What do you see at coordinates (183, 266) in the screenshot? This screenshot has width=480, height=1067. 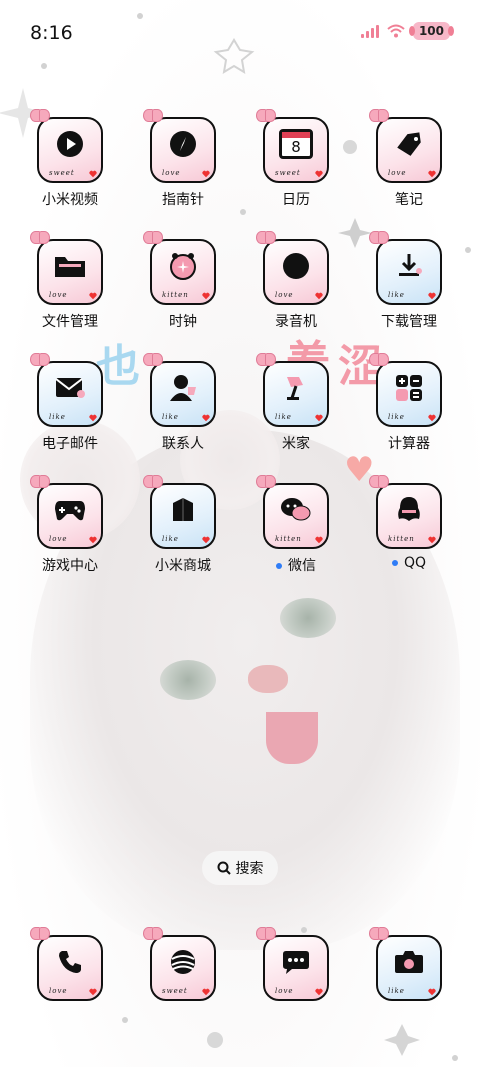 I see `clock-icon` at bounding box center [183, 266].